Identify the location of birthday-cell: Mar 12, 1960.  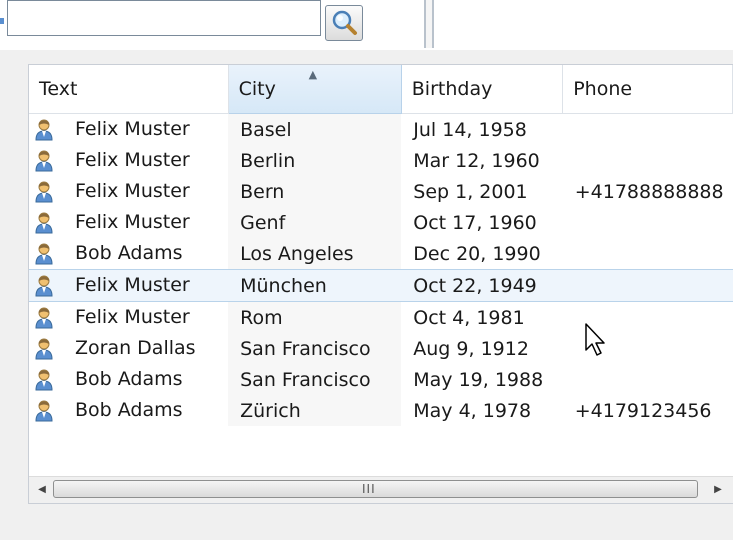
(476, 160).